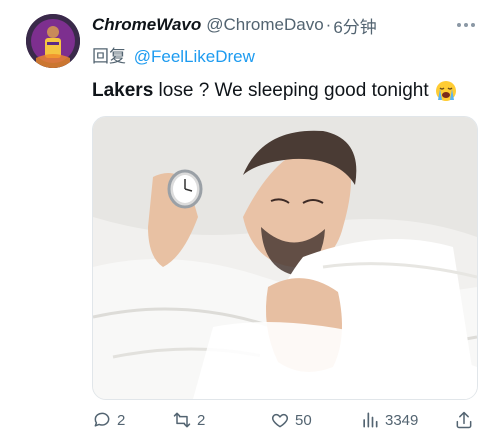 Image resolution: width=500 pixels, height=440 pixels. I want to click on retweet-icon, so click(182, 420).